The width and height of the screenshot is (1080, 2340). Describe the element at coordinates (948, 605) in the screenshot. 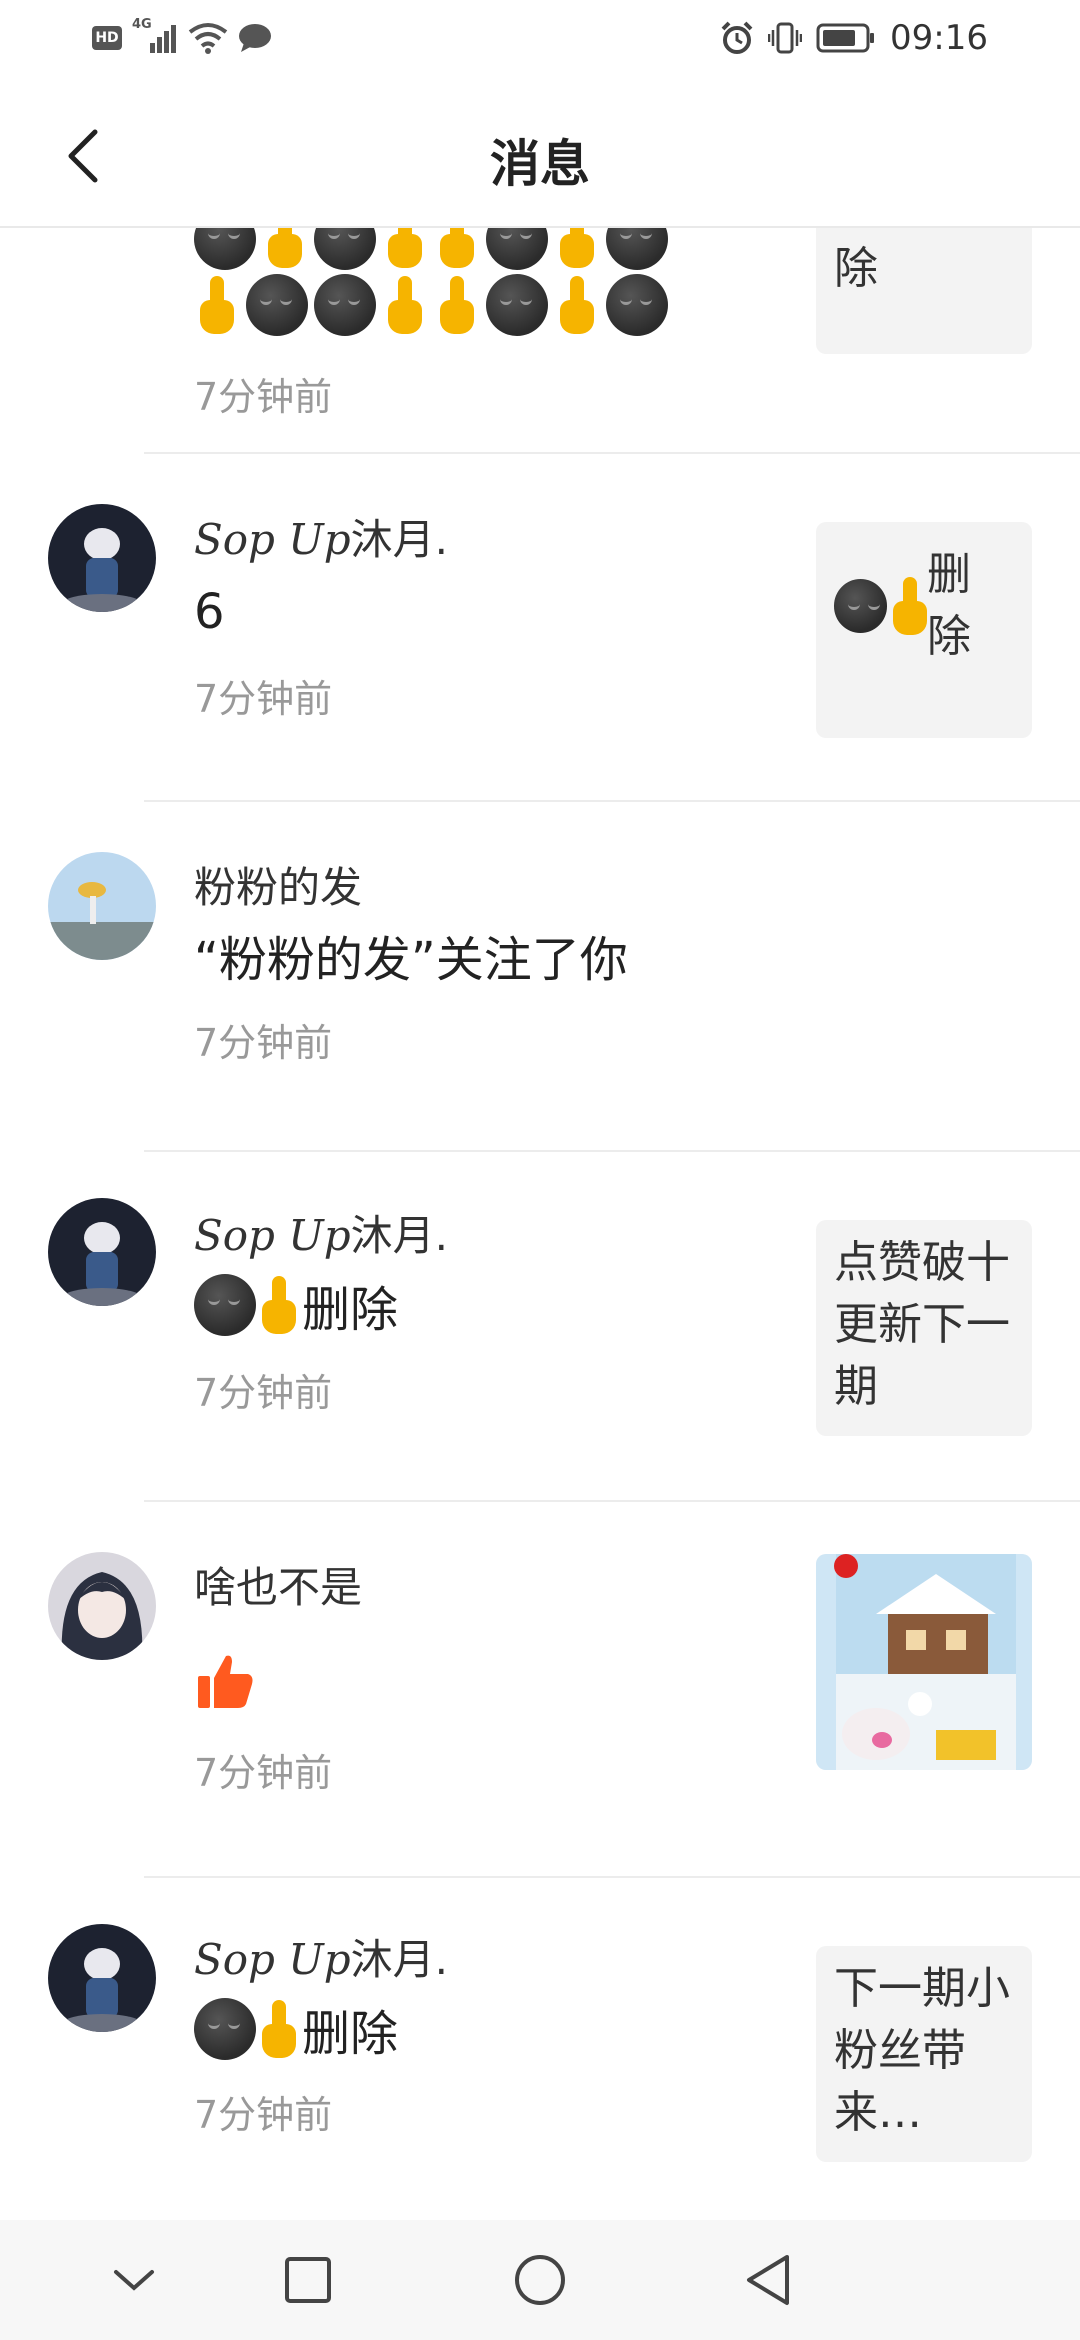

I see `referenced-comment-text: 删除` at that location.